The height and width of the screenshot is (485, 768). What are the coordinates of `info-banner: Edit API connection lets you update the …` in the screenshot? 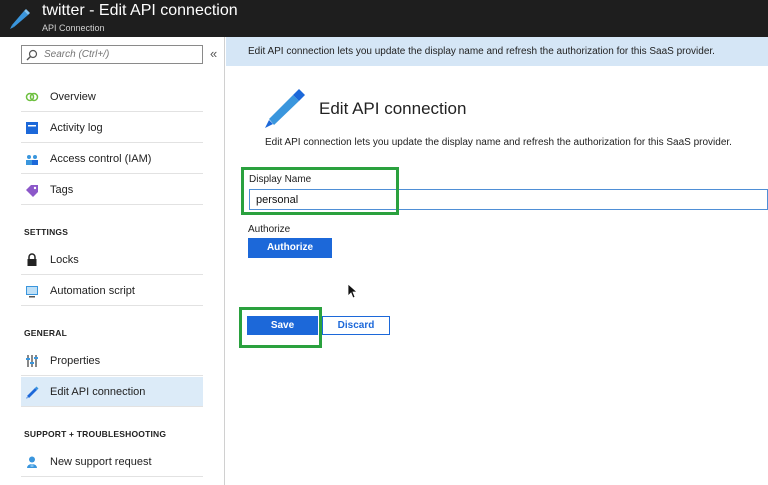 It's located at (497, 51).